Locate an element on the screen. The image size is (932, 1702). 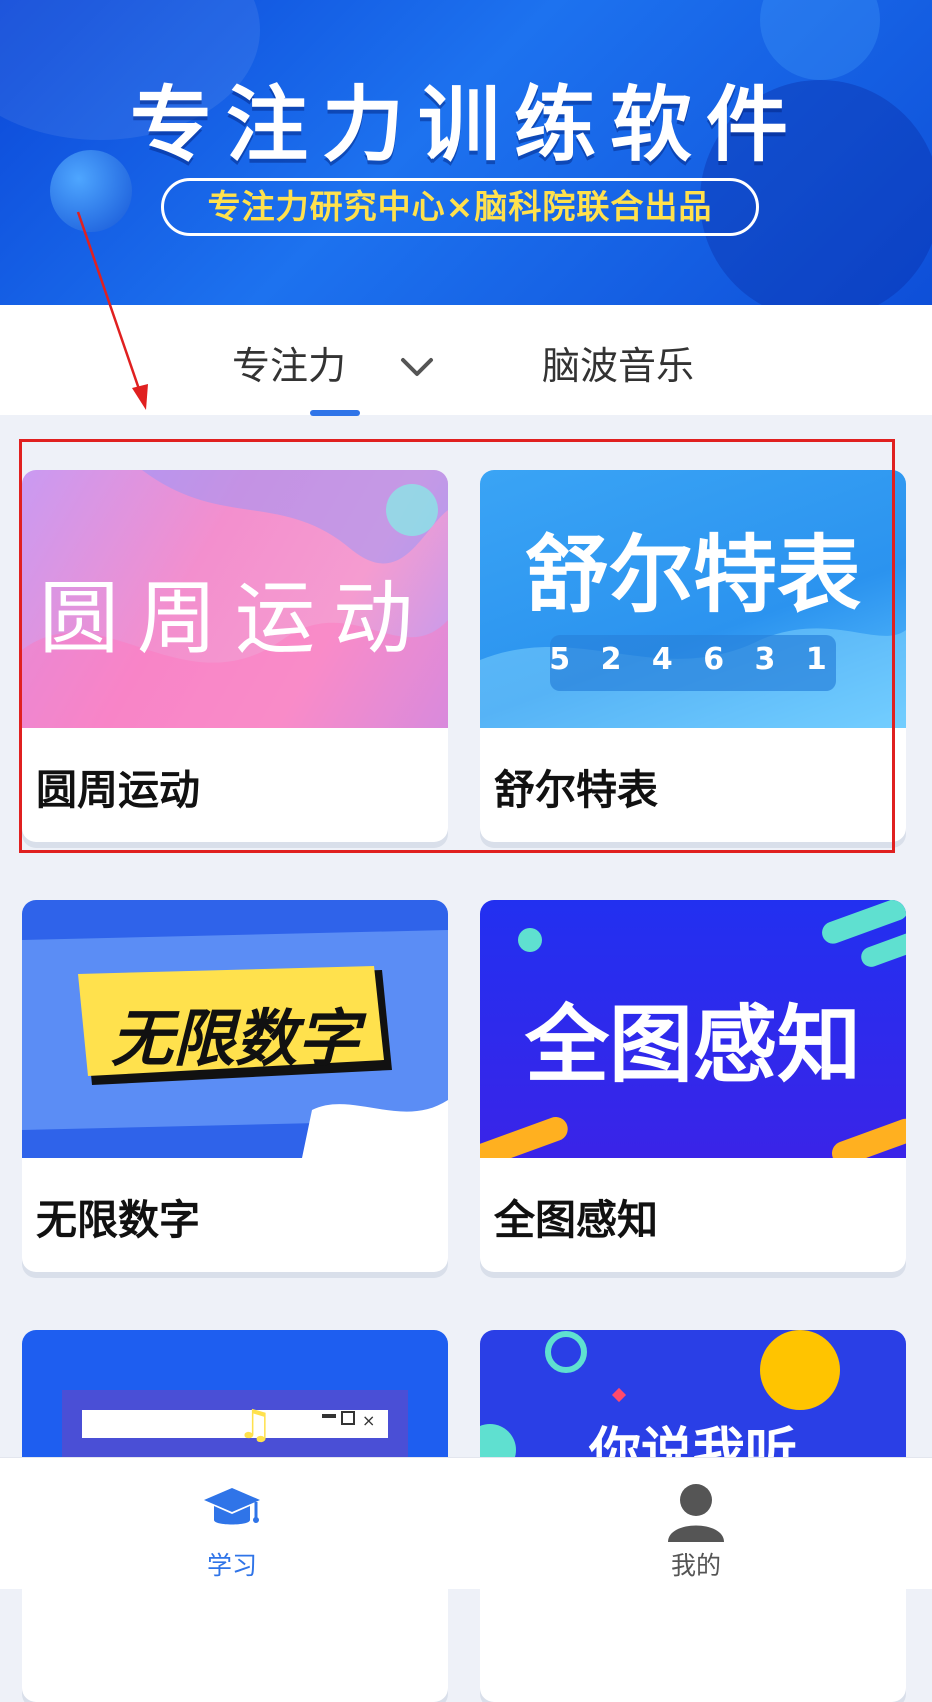
user-icon is located at coordinates (696, 1513).